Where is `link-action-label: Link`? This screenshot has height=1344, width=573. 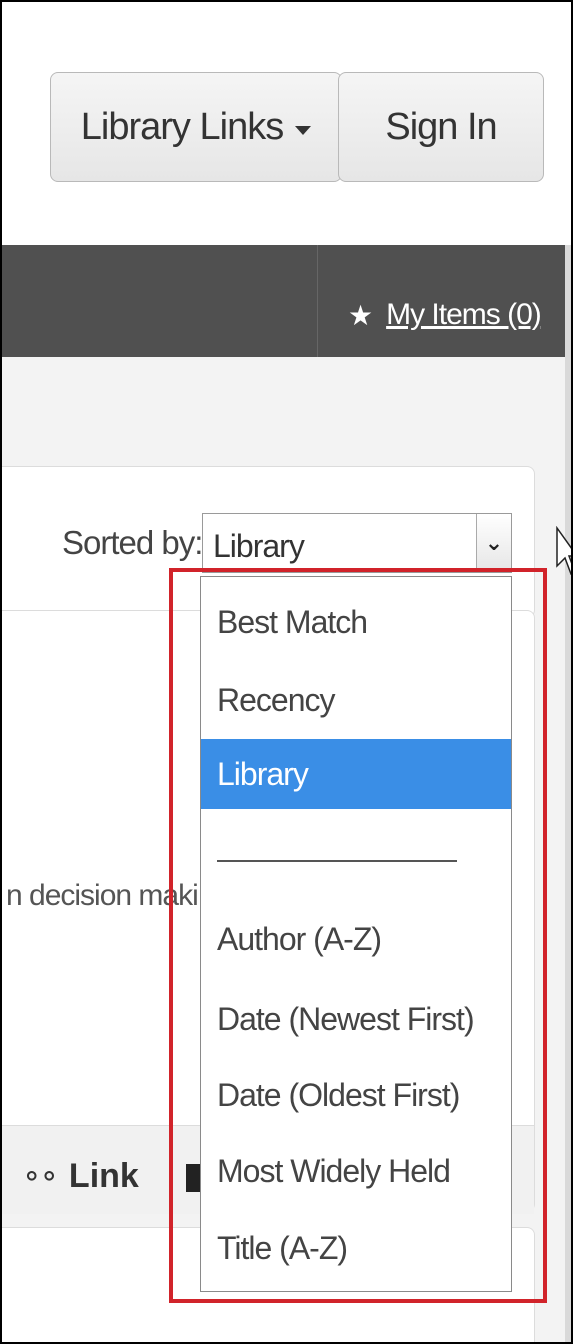
link-action-label: Link is located at coordinates (103, 1176).